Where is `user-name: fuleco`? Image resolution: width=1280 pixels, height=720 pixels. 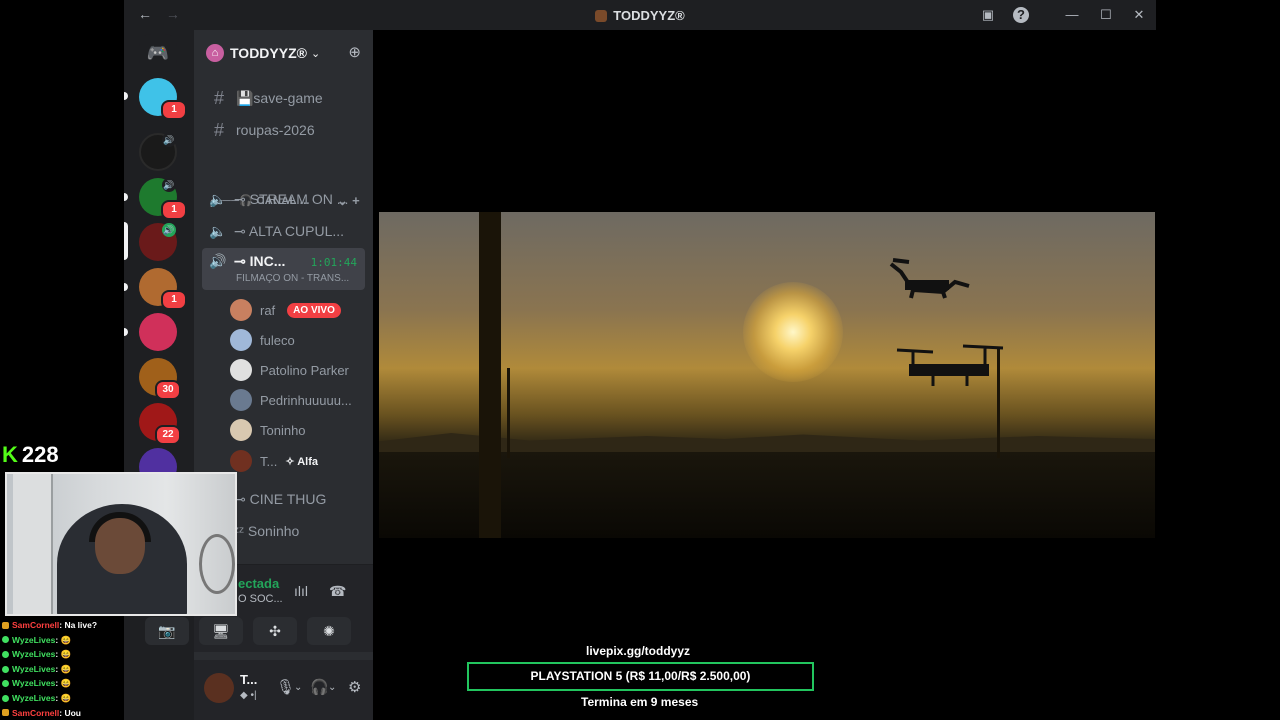
user-name: fuleco is located at coordinates (277, 340).